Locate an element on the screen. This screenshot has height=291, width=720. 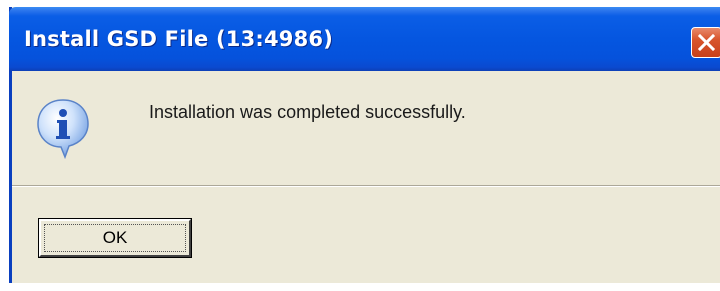
close-icon is located at coordinates (706, 42).